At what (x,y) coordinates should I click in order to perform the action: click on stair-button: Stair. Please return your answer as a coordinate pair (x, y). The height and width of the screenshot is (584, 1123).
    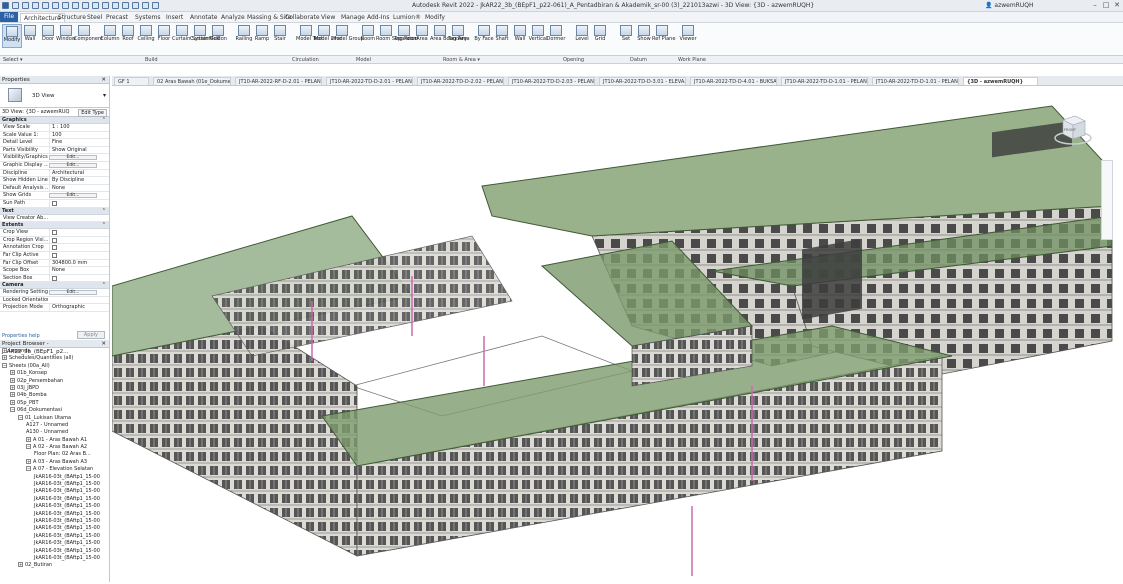
    Looking at the image, I should click on (280, 36).